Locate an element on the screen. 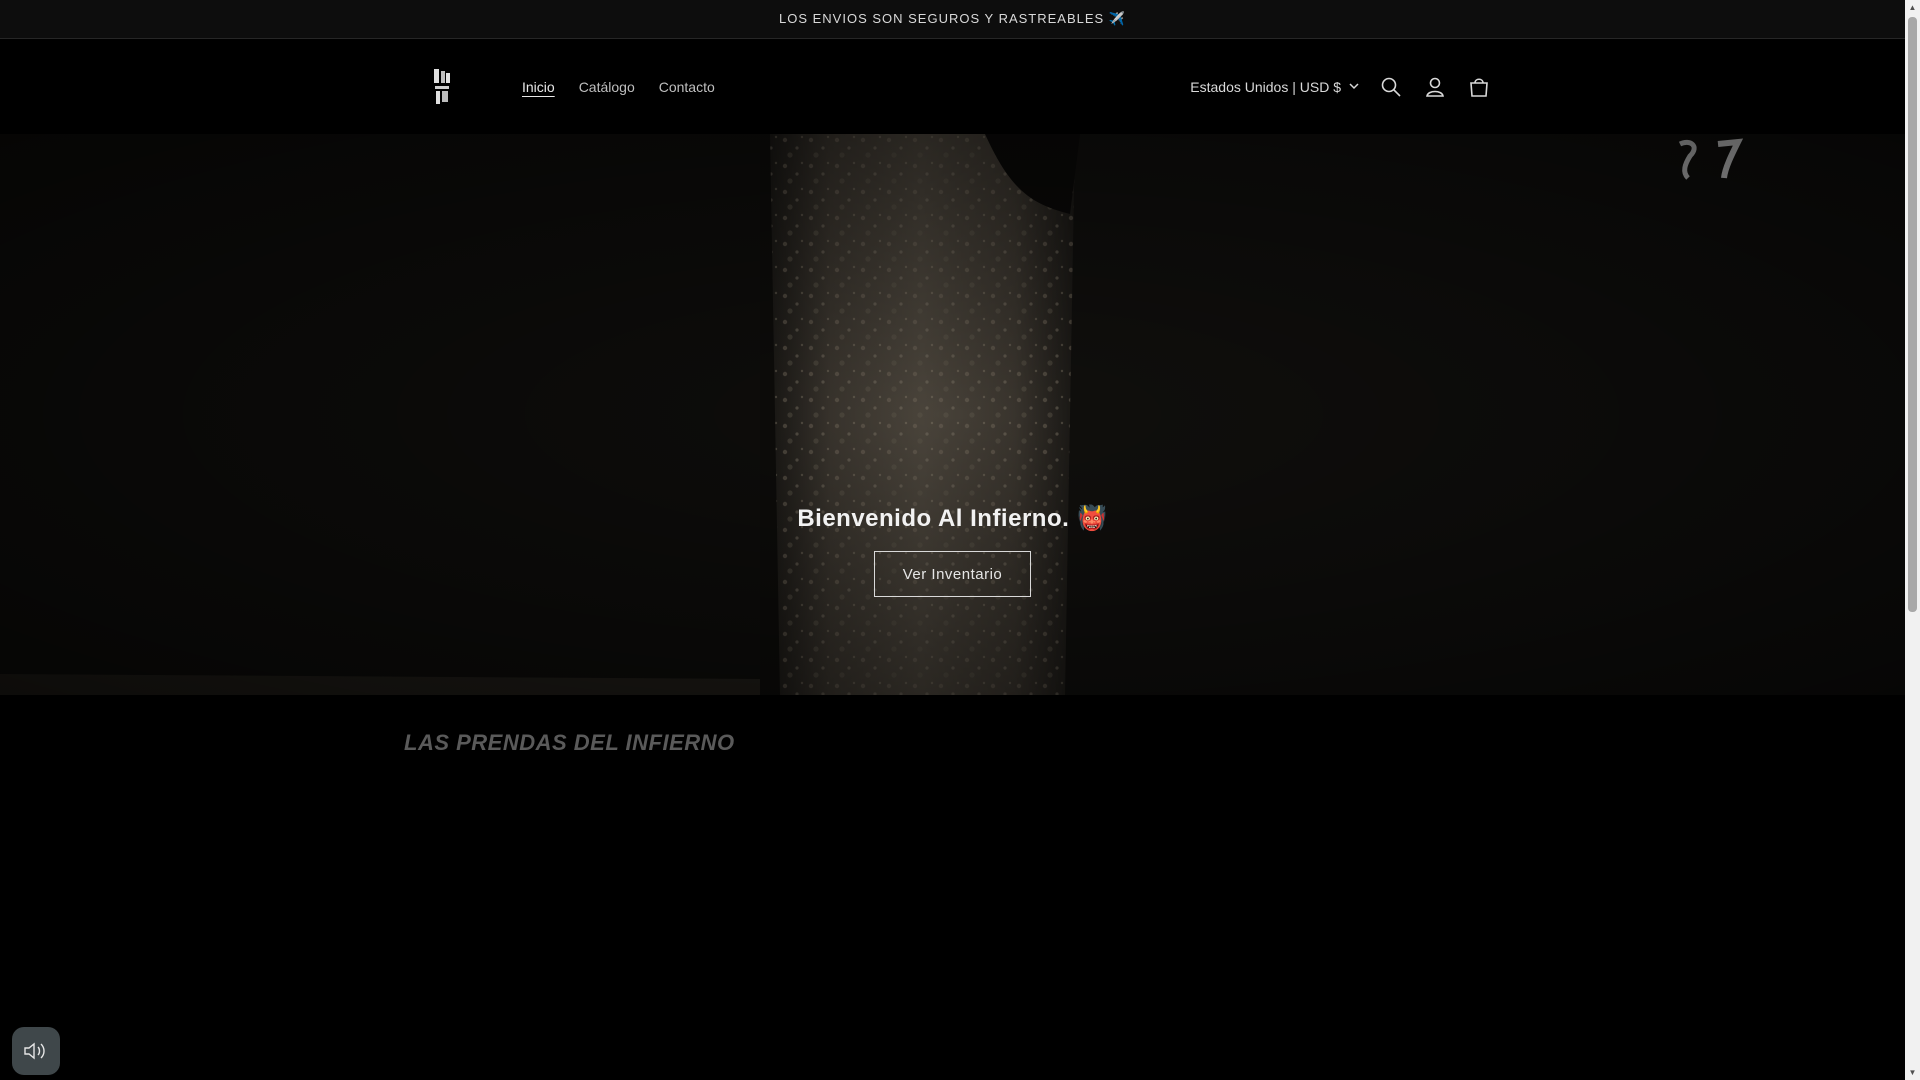 The width and height of the screenshot is (1920, 1080). announcement-text: LOS ENVIOS SON SEGUROS Y RASTREABLES ✈️ is located at coordinates (952, 18).